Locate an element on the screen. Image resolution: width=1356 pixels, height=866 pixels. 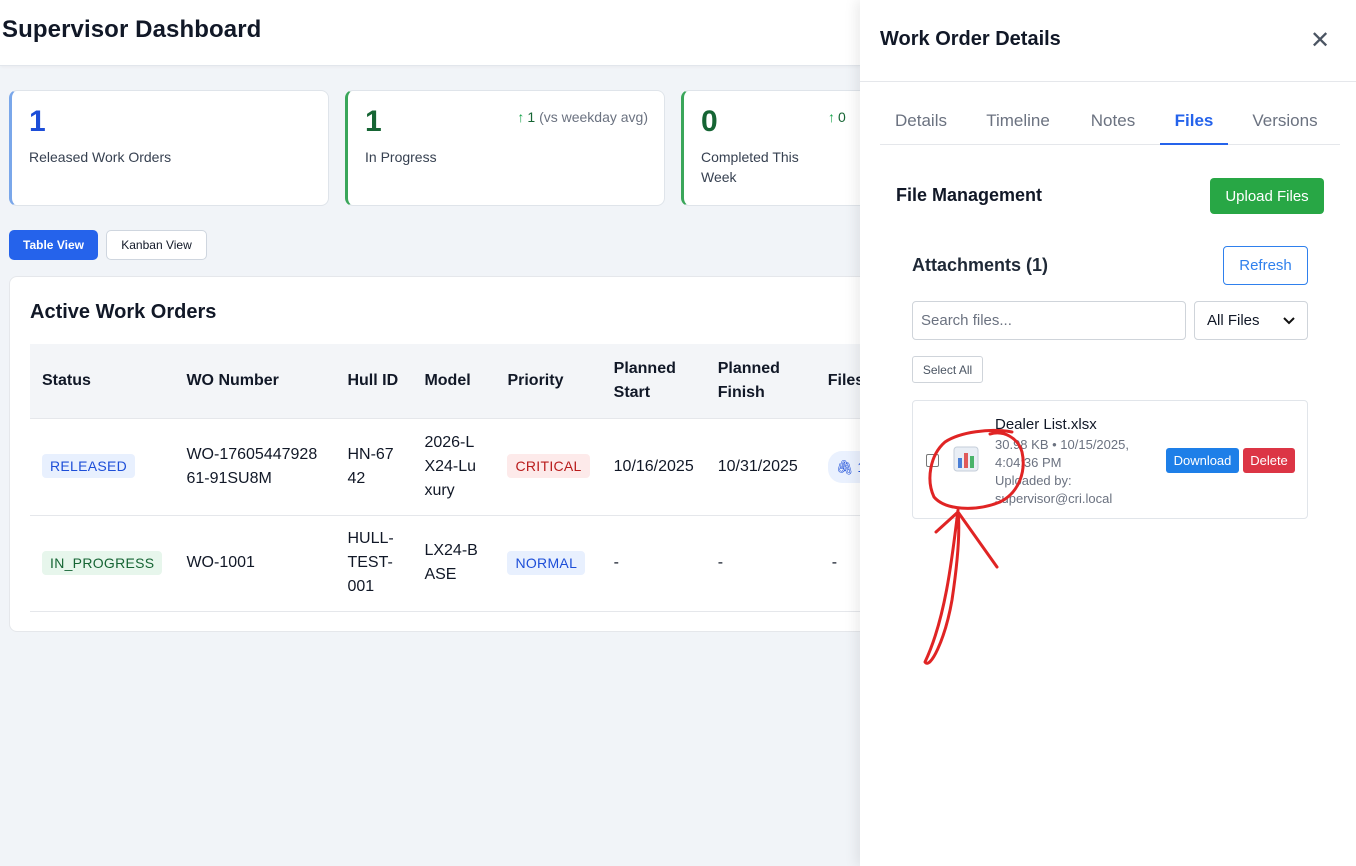
wo-number-cell: WO-1001 is located at coordinates (255, 563).